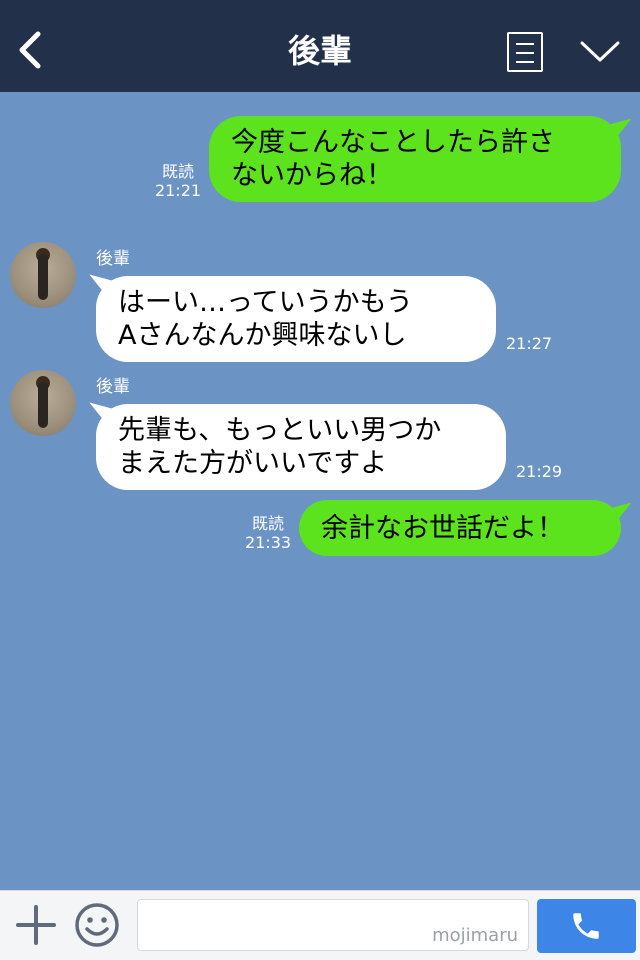  I want to click on phone-icon, so click(586, 926).